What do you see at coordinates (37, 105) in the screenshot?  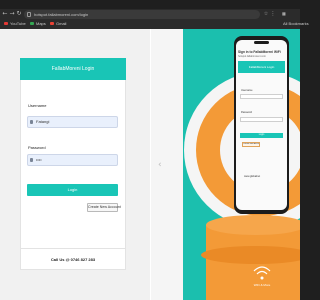 I see `username-label: Username` at bounding box center [37, 105].